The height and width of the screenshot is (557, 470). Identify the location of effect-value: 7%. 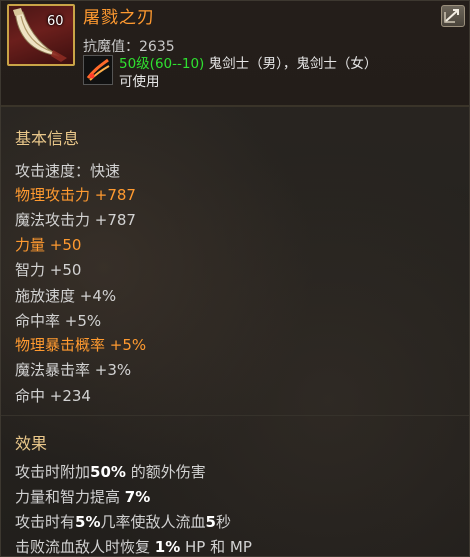
(137, 497).